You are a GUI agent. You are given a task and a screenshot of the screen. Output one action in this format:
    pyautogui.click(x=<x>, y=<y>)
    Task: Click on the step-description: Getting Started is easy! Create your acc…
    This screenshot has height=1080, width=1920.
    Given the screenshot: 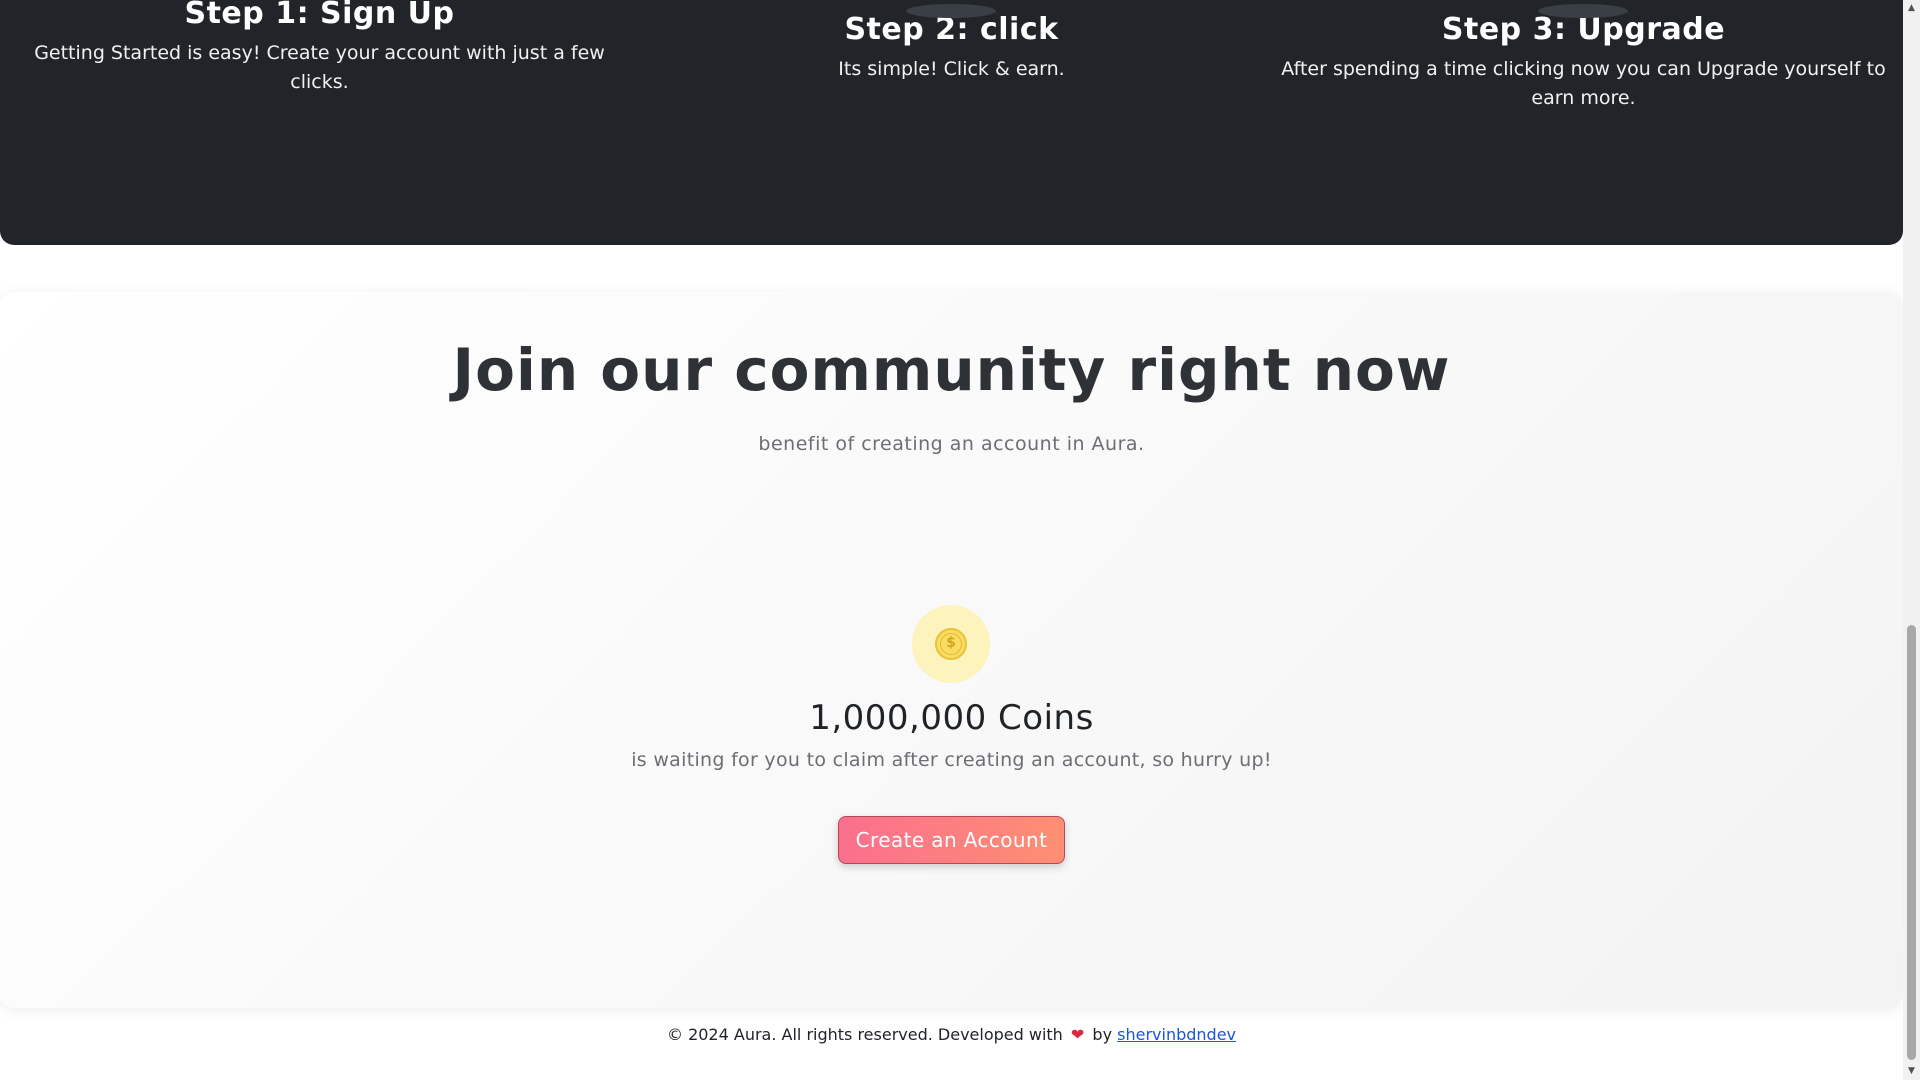 What is the action you would take?
    pyautogui.click(x=319, y=67)
    